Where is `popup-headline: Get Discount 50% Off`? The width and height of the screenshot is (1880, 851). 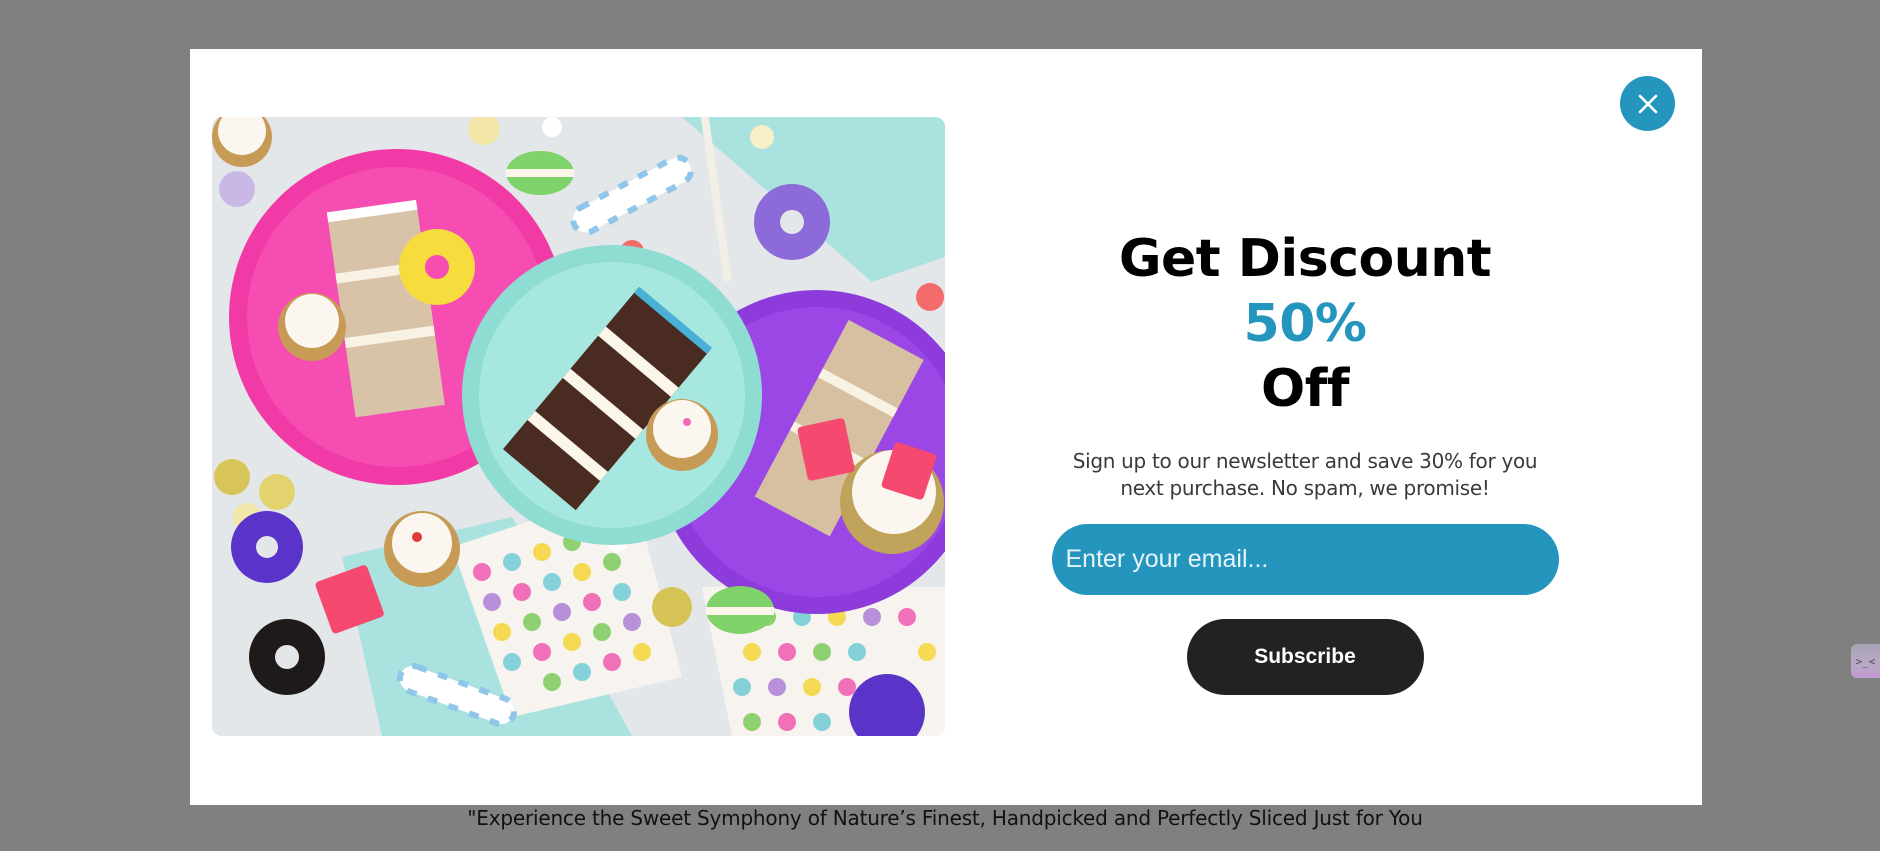 popup-headline: Get Discount 50% Off is located at coordinates (1305, 324).